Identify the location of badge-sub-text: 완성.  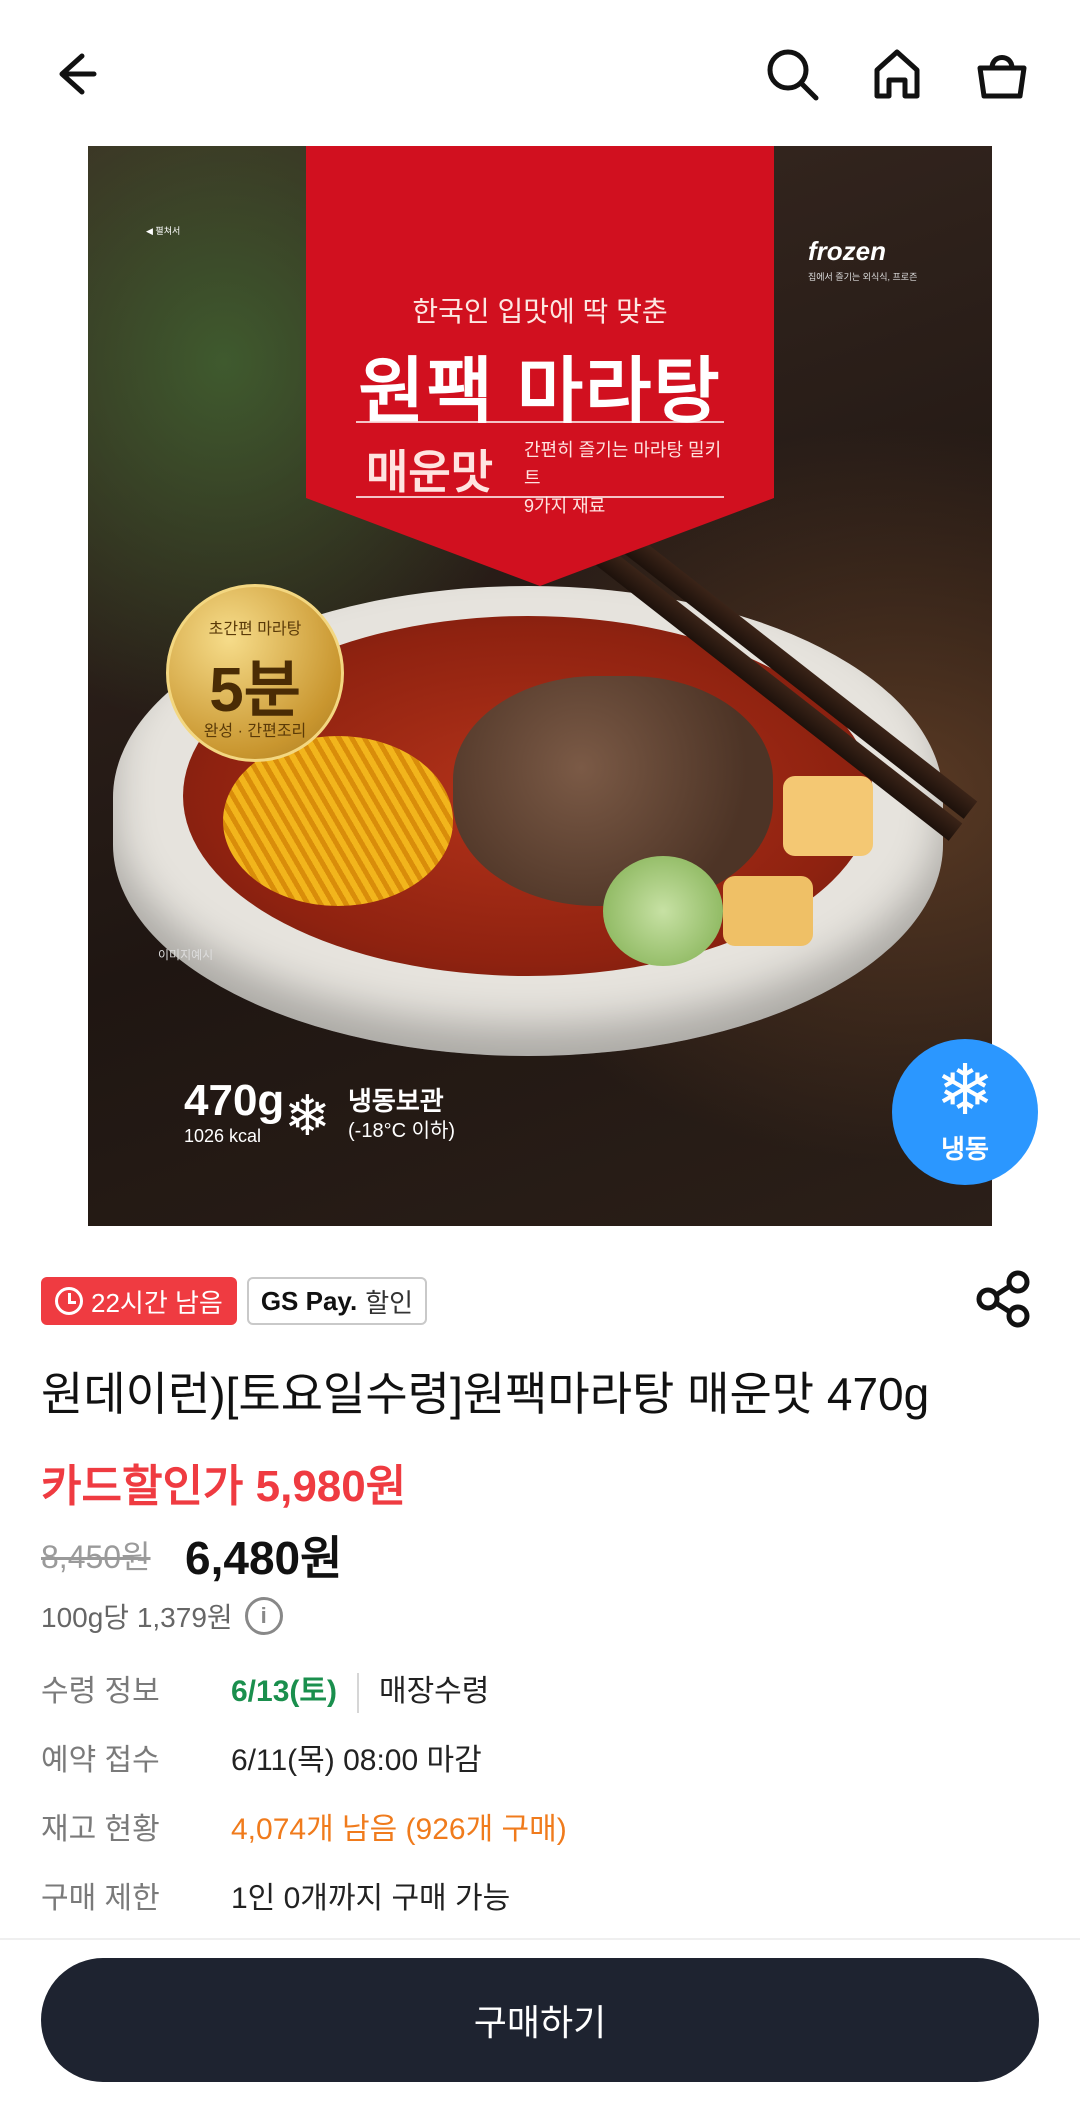
(218, 731).